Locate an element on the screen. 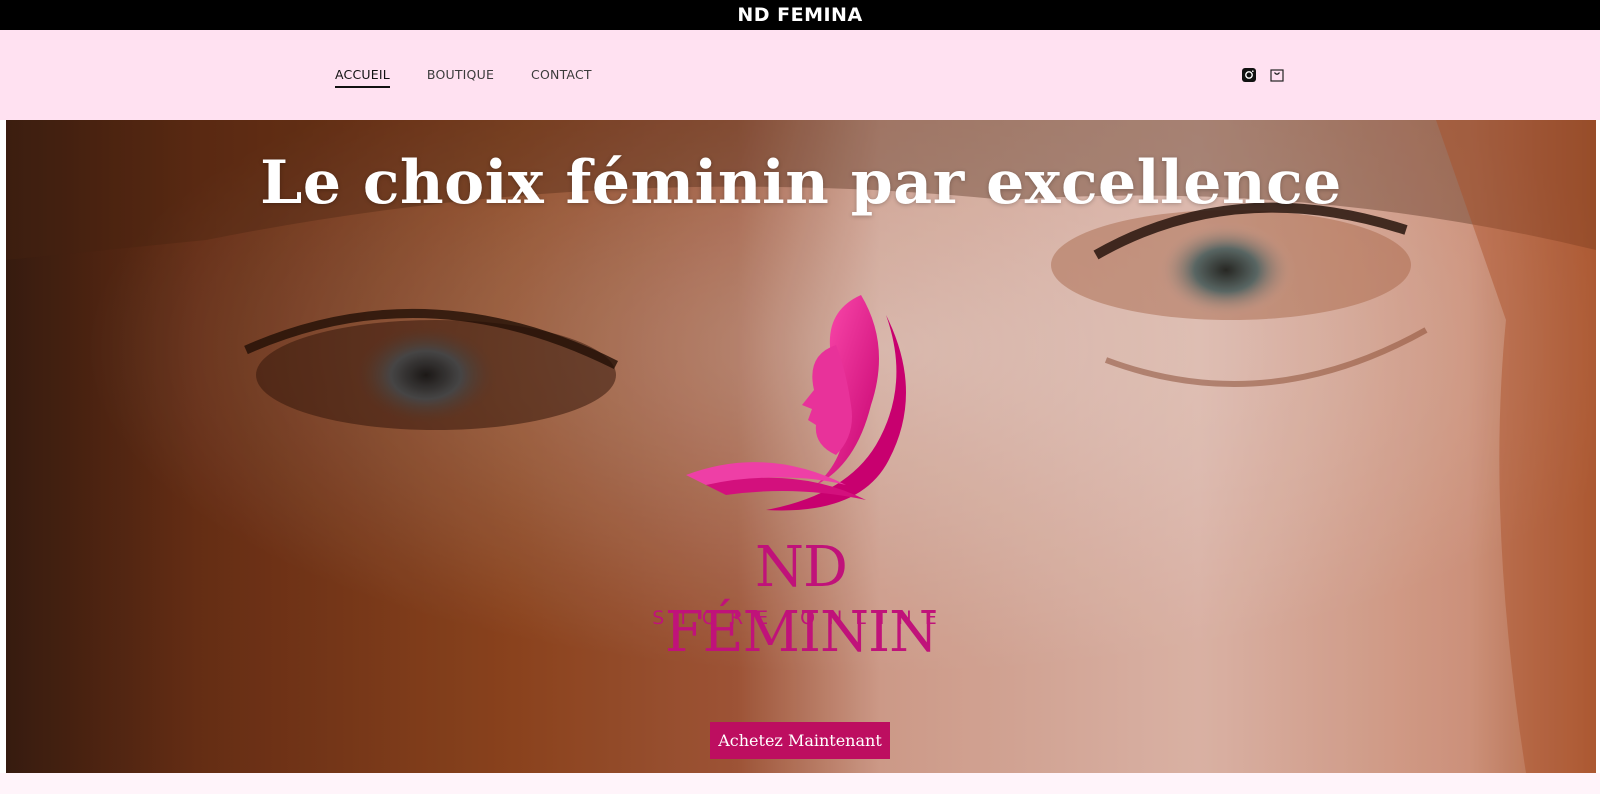  announcement-bar: ND FEMINA is located at coordinates (800, 15).